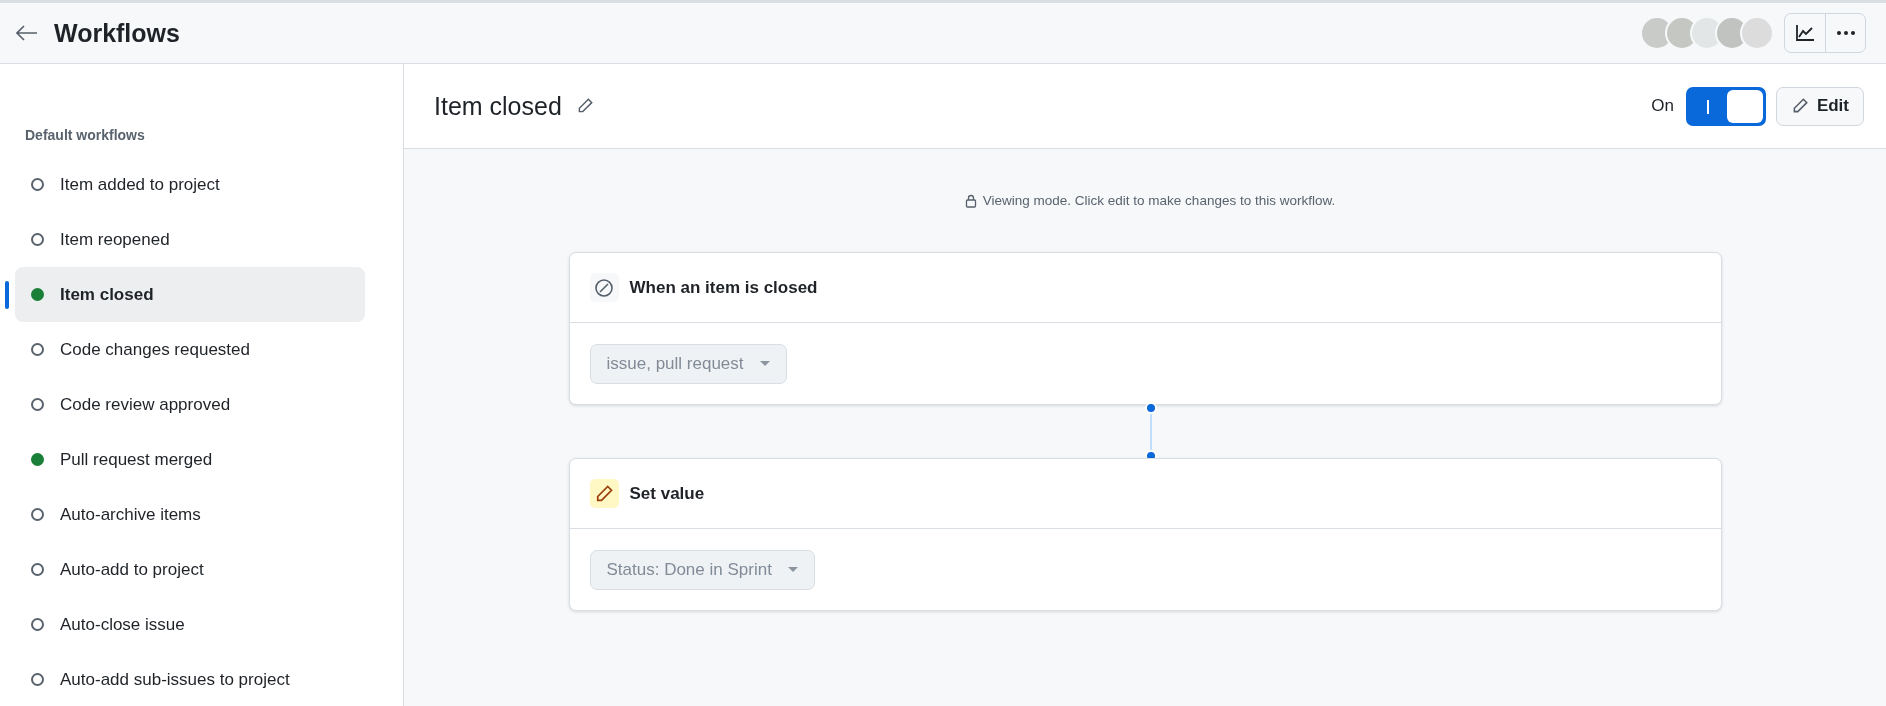  What do you see at coordinates (140, 184) in the screenshot?
I see `item-label: Item added to project` at bounding box center [140, 184].